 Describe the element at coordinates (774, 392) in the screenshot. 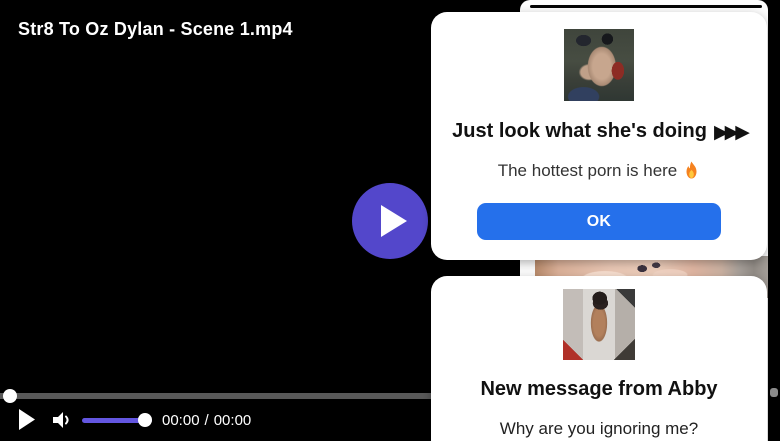

I see `scrollbar-thumb` at that location.